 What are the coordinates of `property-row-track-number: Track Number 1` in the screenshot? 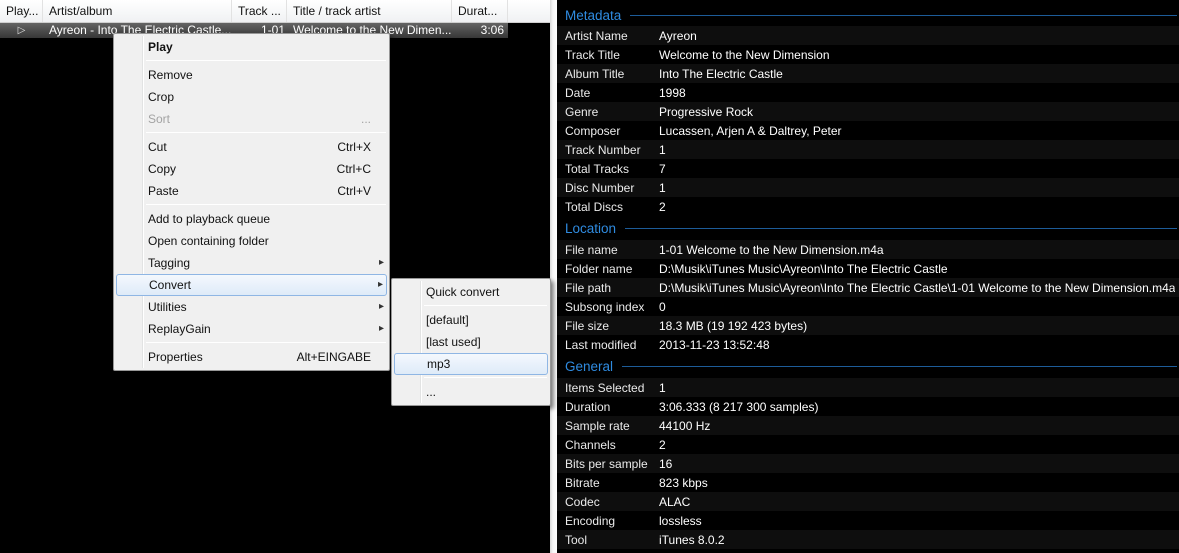 It's located at (868, 149).